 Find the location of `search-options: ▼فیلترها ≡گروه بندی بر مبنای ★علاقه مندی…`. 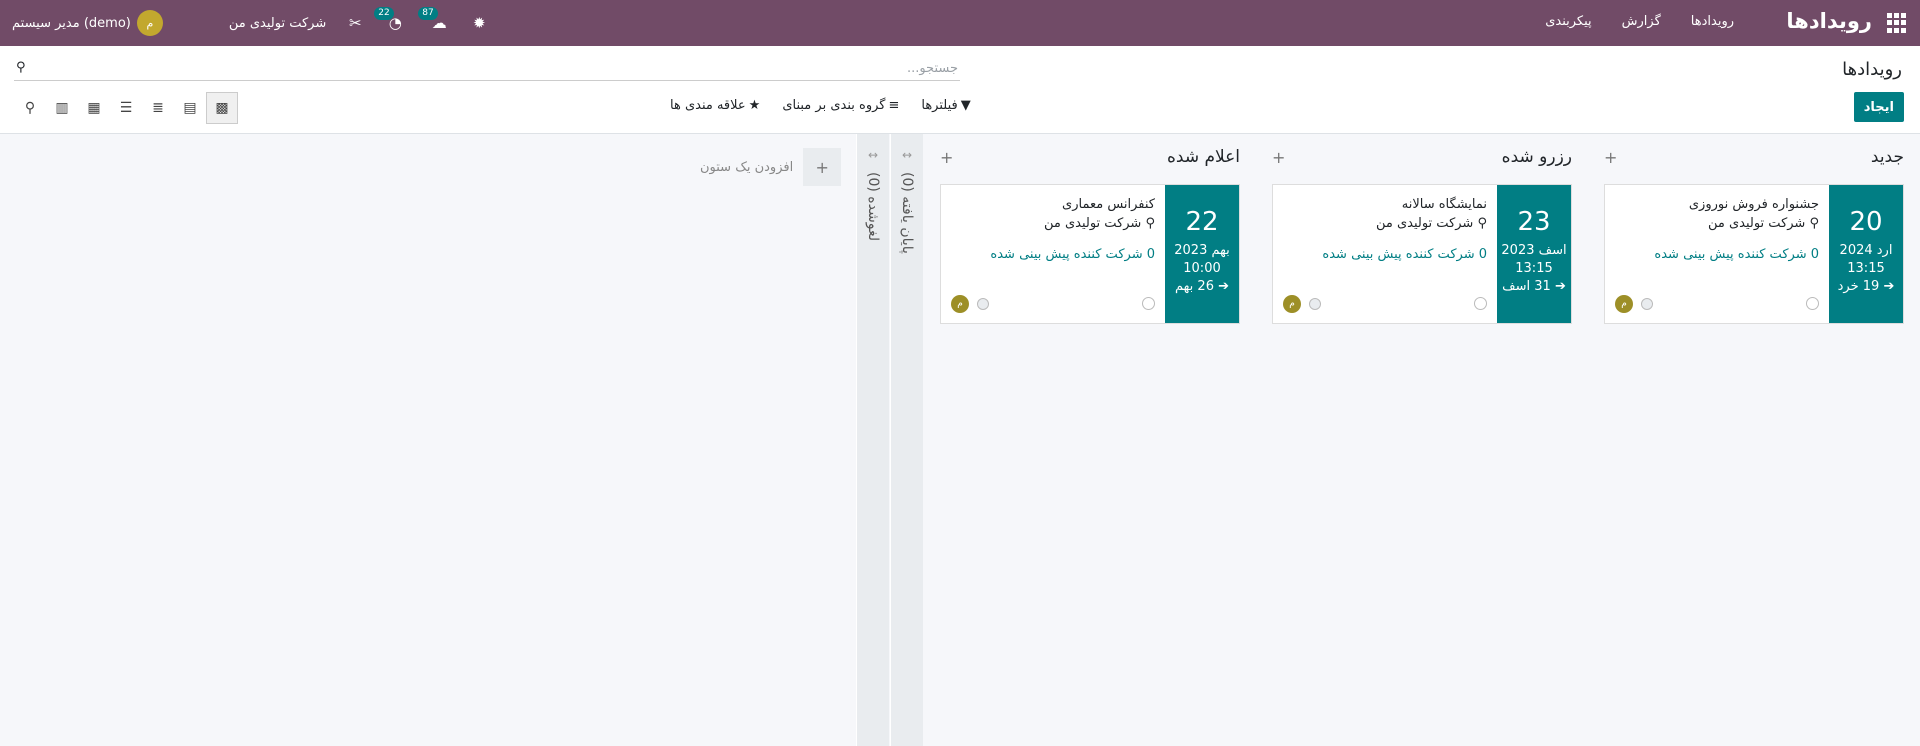

search-options: ▼فیلترها ≡گروه بندی بر مبنای ★علاقه مندی… is located at coordinates (820, 105).